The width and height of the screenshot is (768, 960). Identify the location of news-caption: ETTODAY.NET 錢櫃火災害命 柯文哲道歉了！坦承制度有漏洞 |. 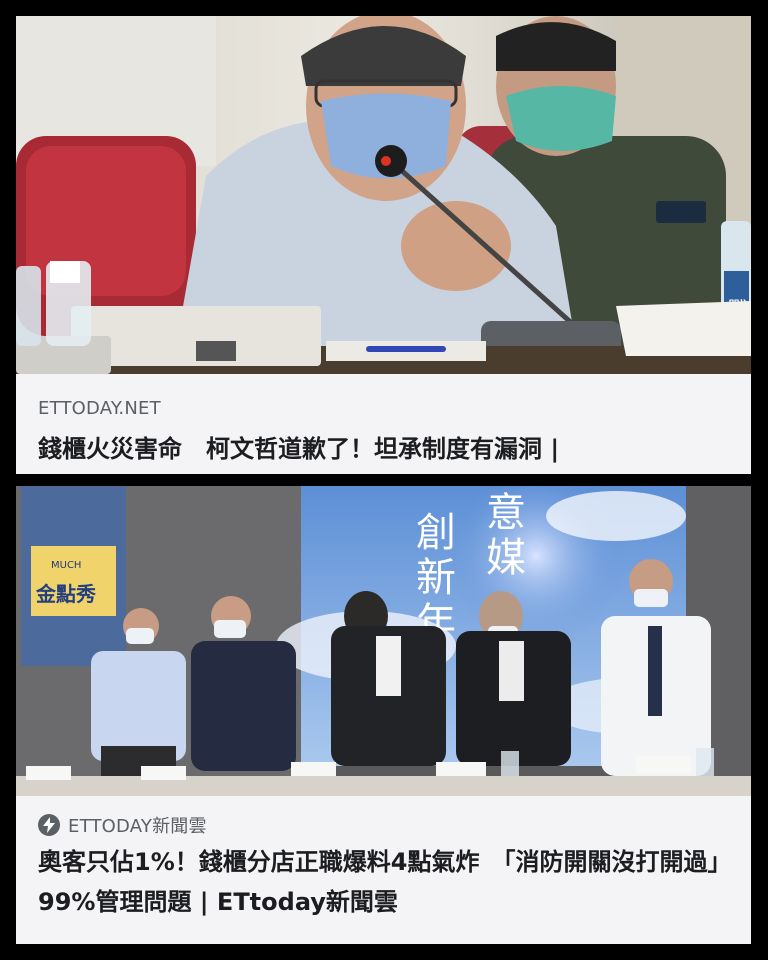
(383, 424).